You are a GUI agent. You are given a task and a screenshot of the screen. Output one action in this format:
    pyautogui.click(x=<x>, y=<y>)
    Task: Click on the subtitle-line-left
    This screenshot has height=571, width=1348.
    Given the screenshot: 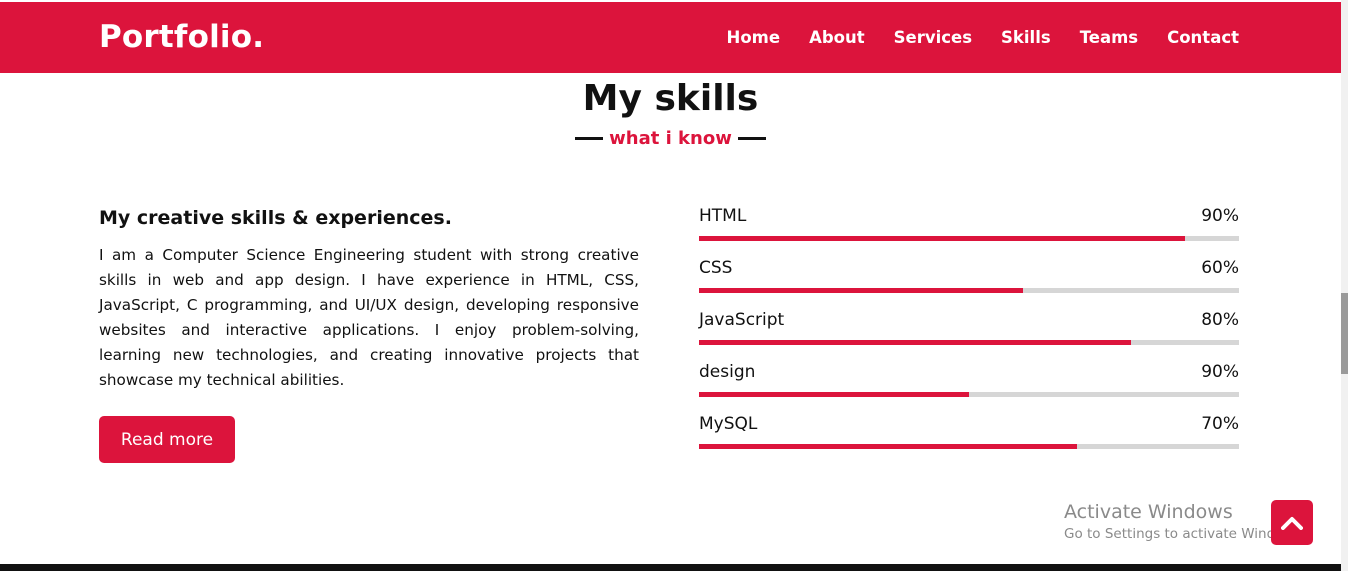 What is the action you would take?
    pyautogui.click(x=589, y=138)
    